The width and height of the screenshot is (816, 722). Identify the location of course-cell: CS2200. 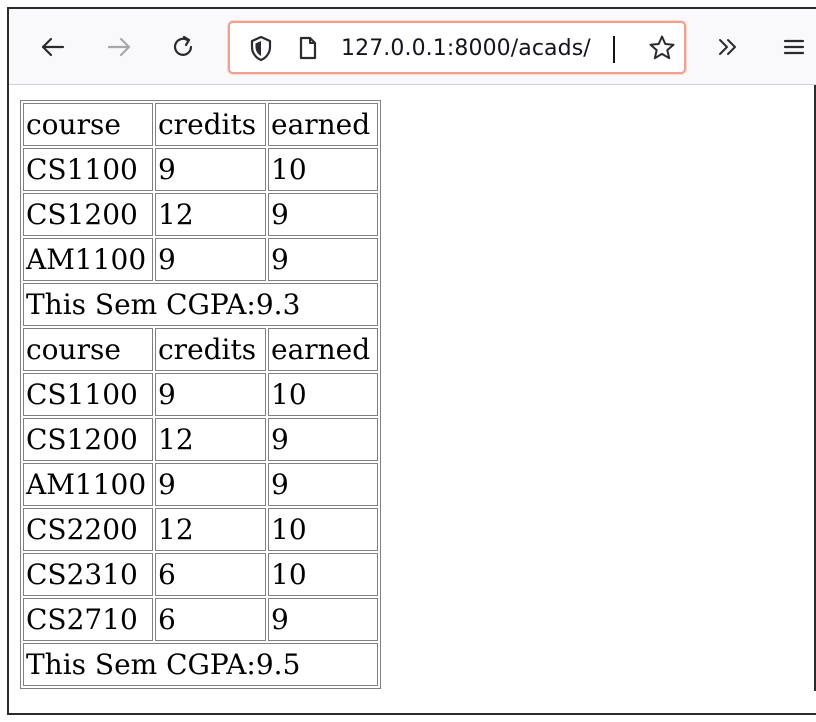
(88, 529).